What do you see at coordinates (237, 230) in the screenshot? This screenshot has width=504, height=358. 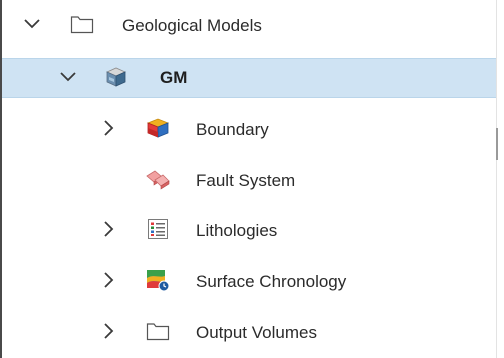 I see `tree-item-label: Lithologies` at bounding box center [237, 230].